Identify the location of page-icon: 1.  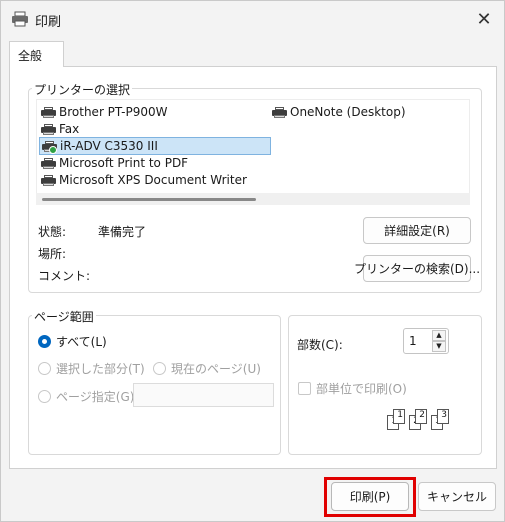
(399, 416).